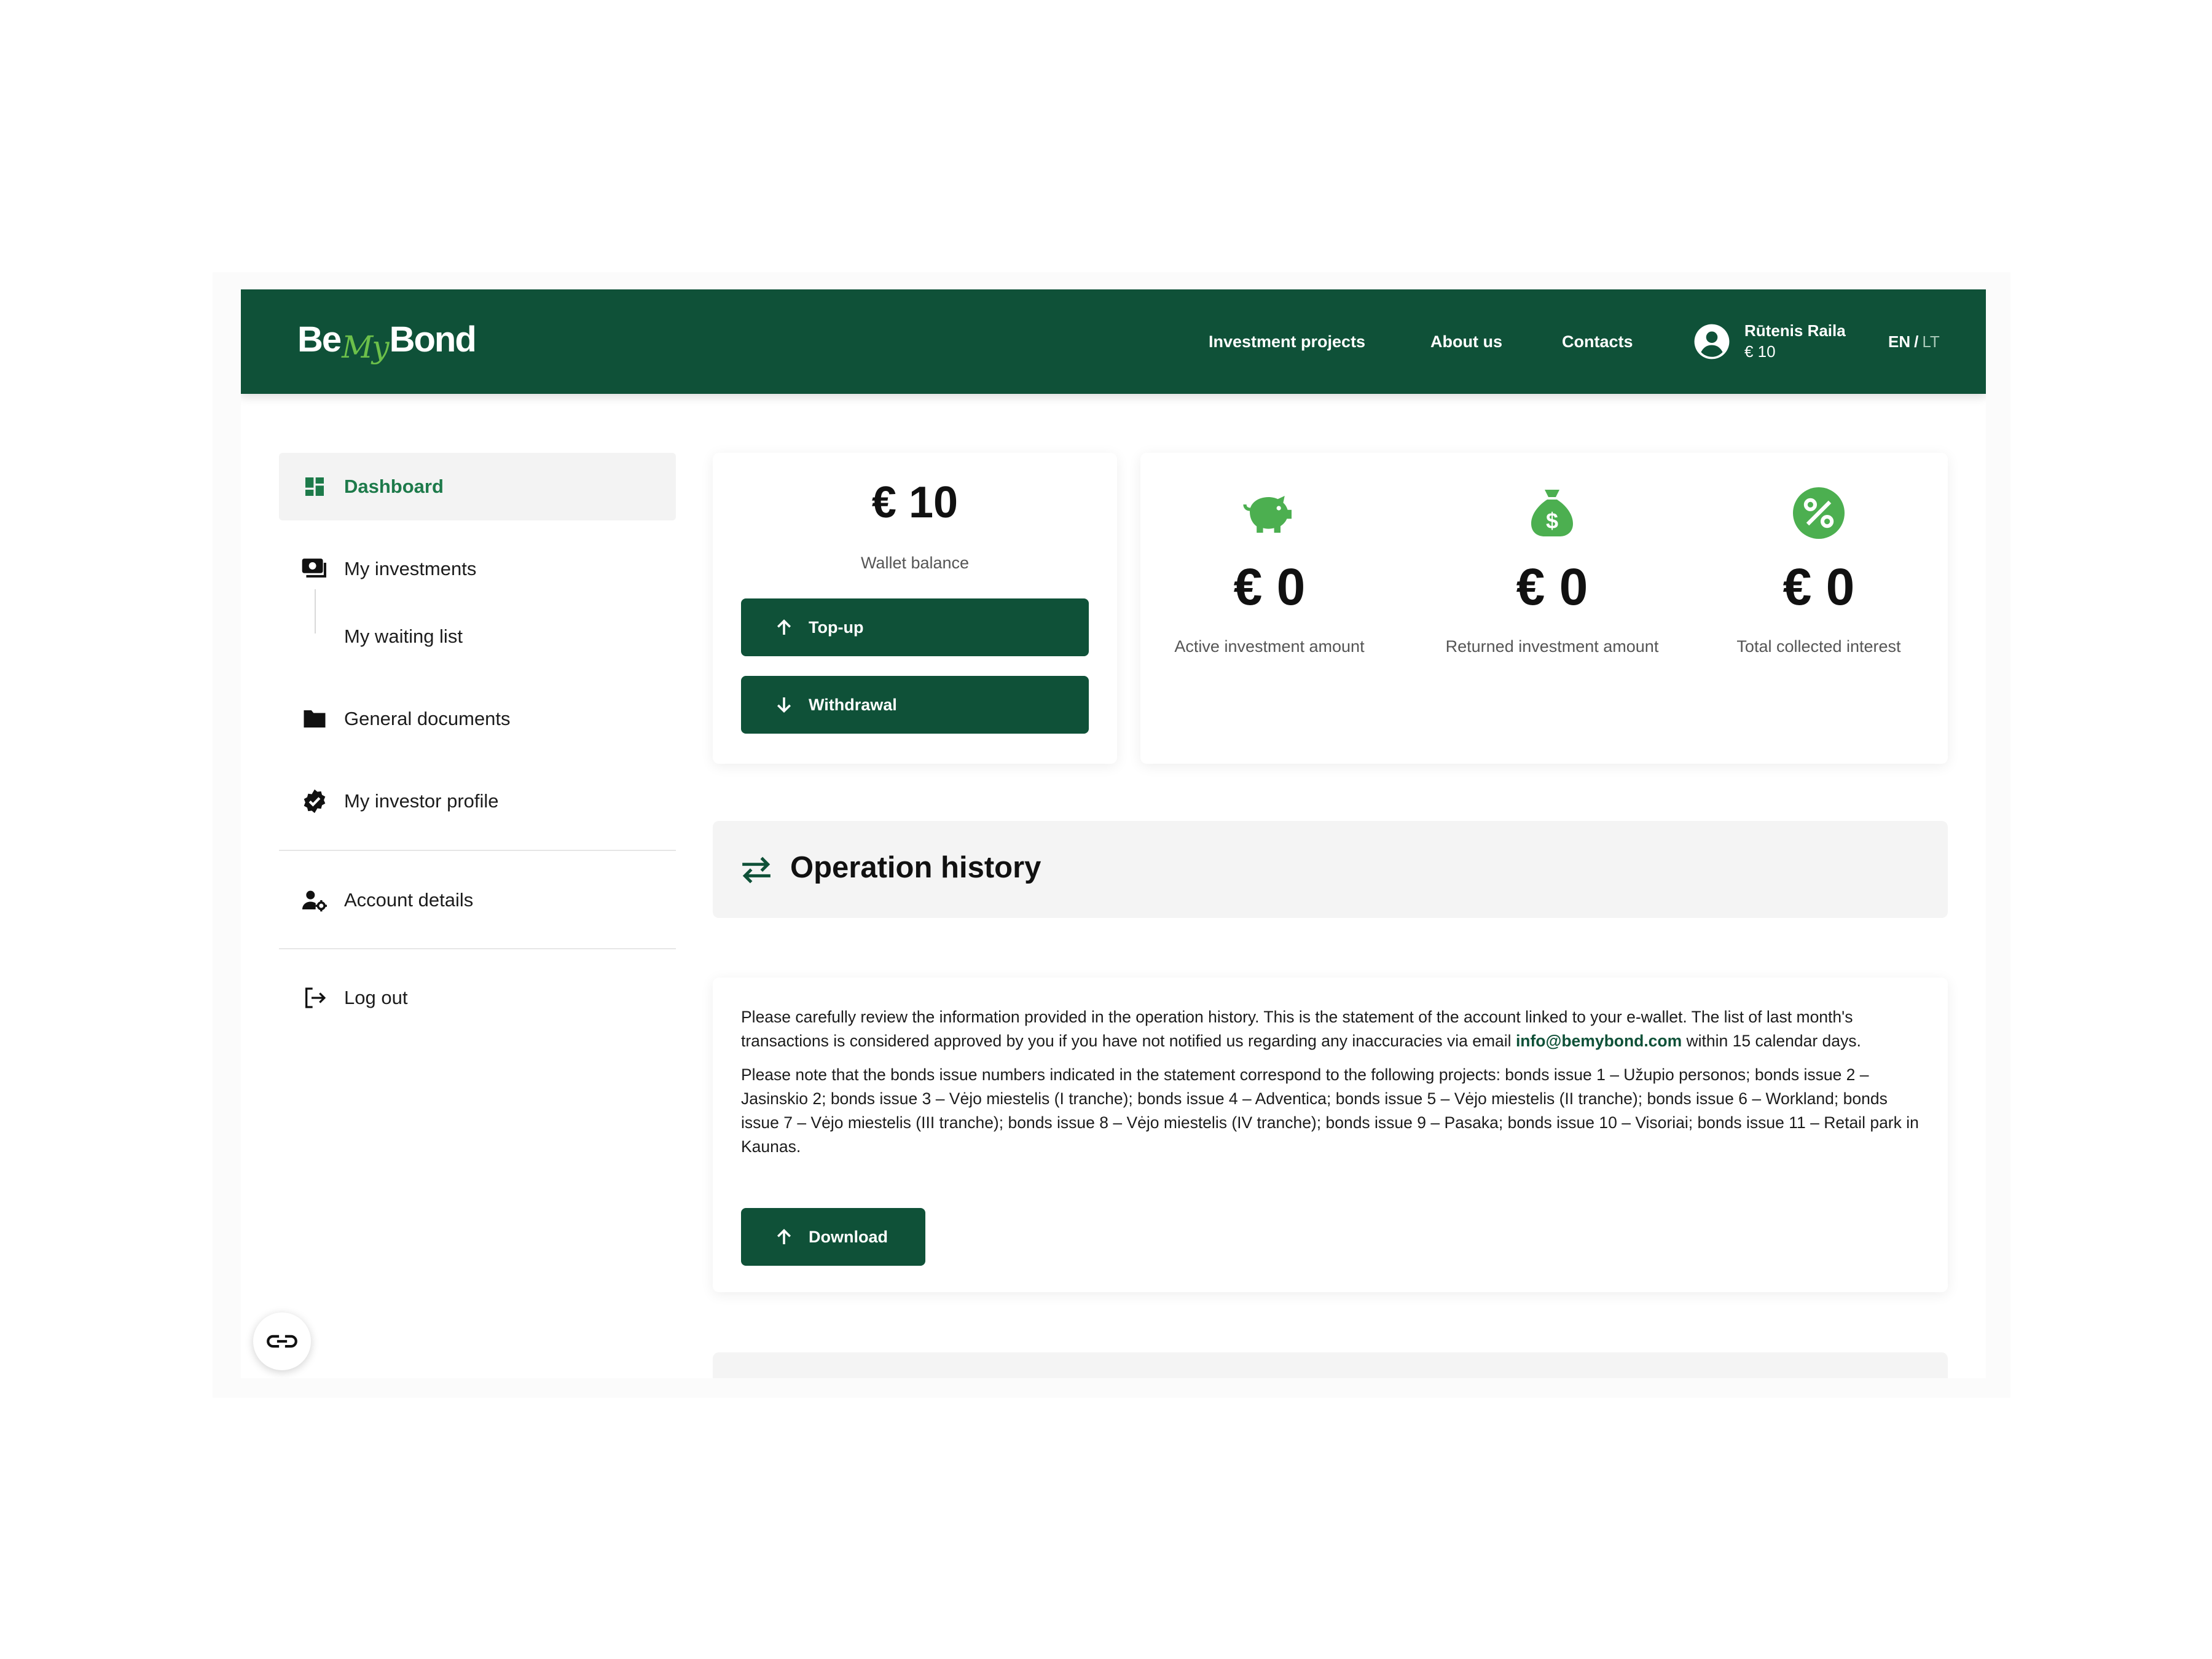 The height and width of the screenshot is (1659, 2212). What do you see at coordinates (1267, 514) in the screenshot?
I see `piggy-bank-icon` at bounding box center [1267, 514].